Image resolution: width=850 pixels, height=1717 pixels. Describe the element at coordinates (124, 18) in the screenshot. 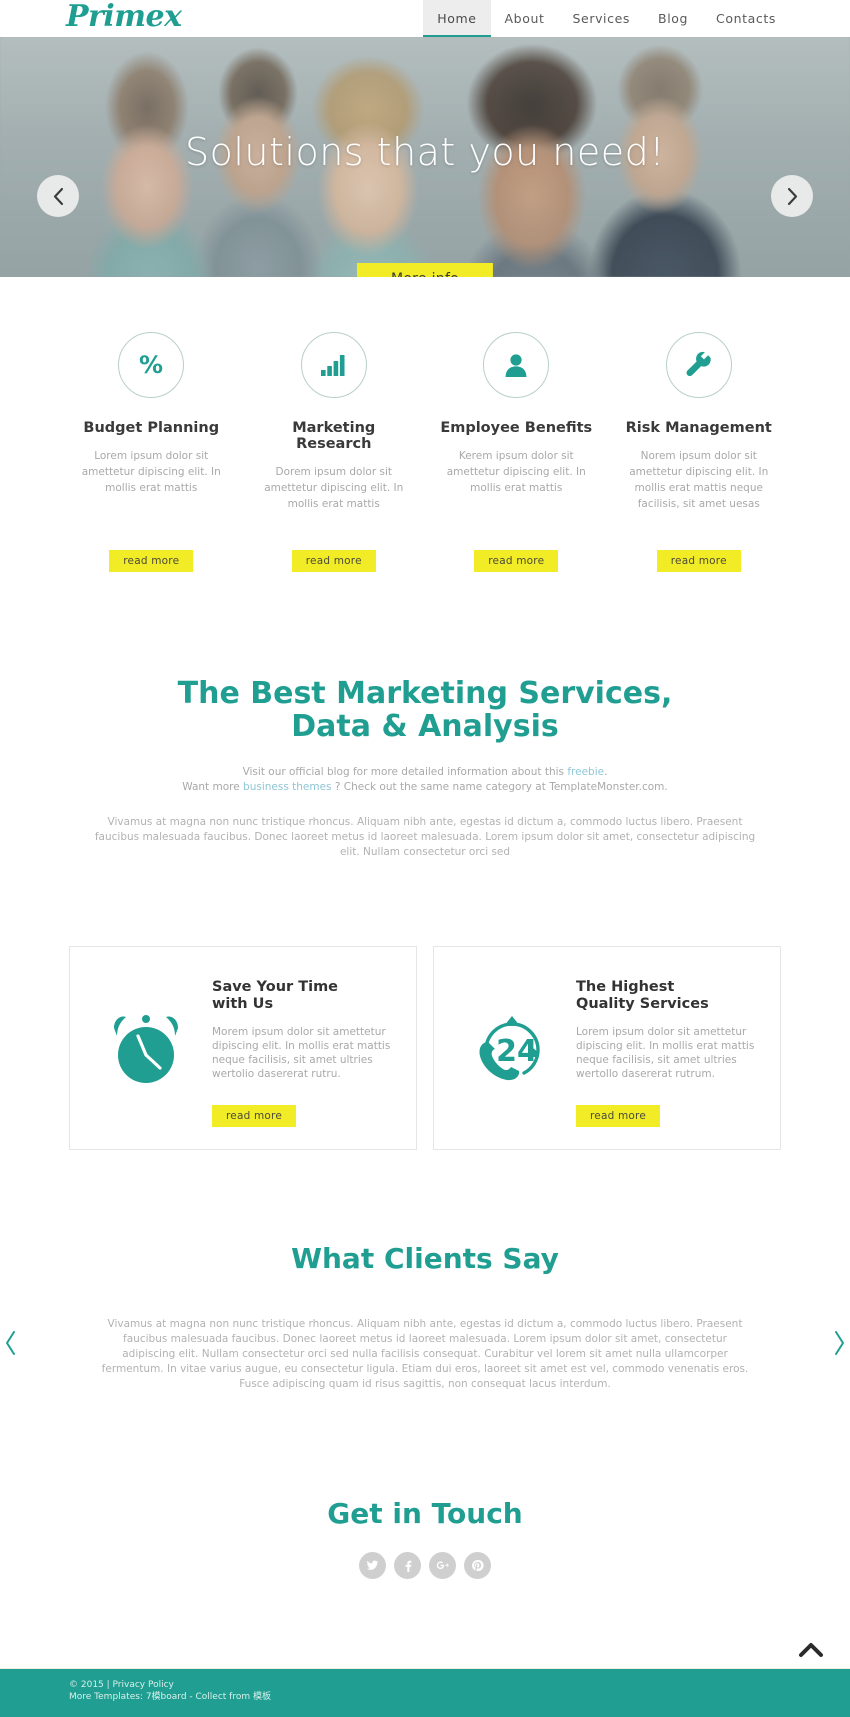

I see `site-logo: Primex` at that location.